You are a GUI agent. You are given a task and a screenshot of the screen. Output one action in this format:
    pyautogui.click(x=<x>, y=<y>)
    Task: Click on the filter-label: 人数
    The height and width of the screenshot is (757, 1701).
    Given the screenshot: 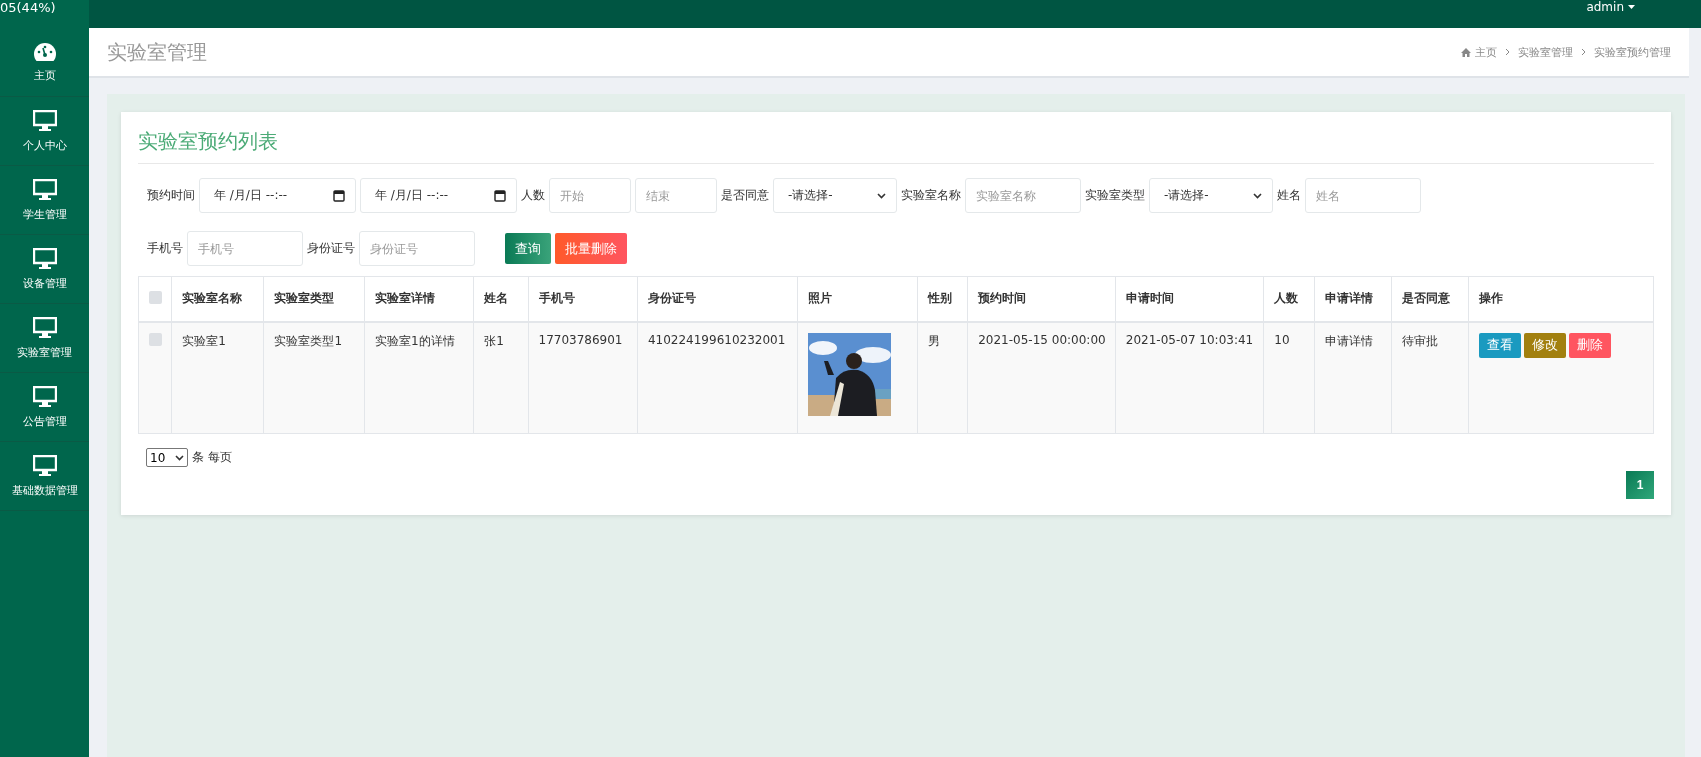 What is the action you would take?
    pyautogui.click(x=533, y=195)
    